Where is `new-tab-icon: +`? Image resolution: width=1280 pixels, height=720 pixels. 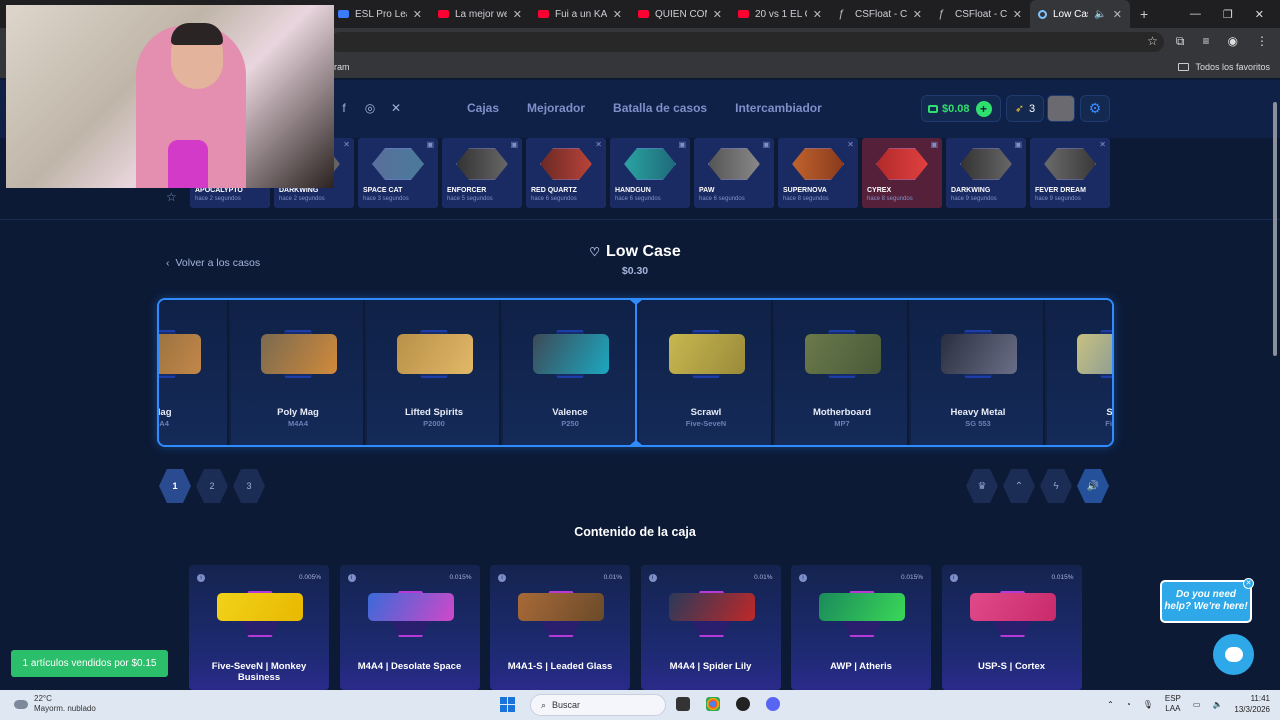
new-tab-icon: + is located at coordinates (1144, 14).